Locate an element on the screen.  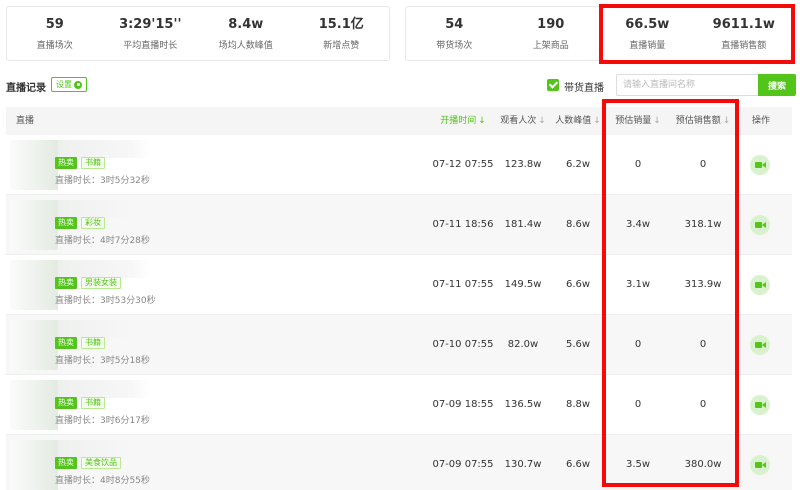
viewers: 82.0w is located at coordinates (523, 344).